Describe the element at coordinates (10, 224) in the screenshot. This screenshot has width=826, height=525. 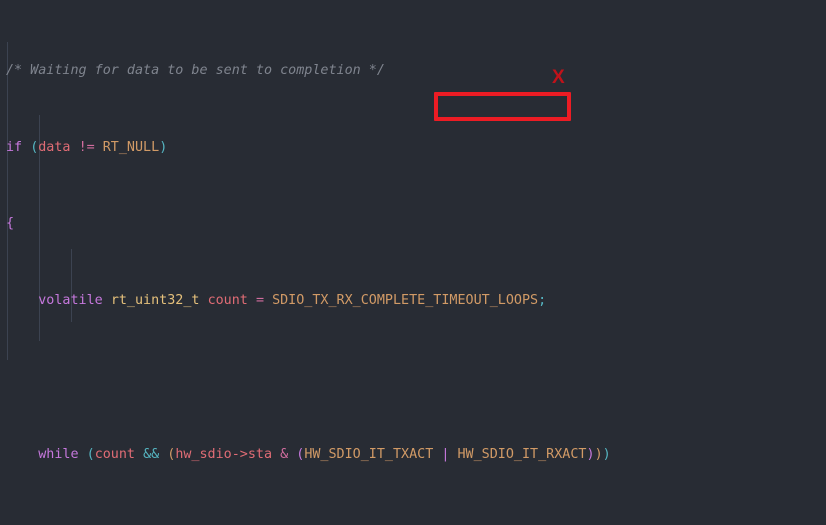
I see `brace-open-outer: {` at that location.